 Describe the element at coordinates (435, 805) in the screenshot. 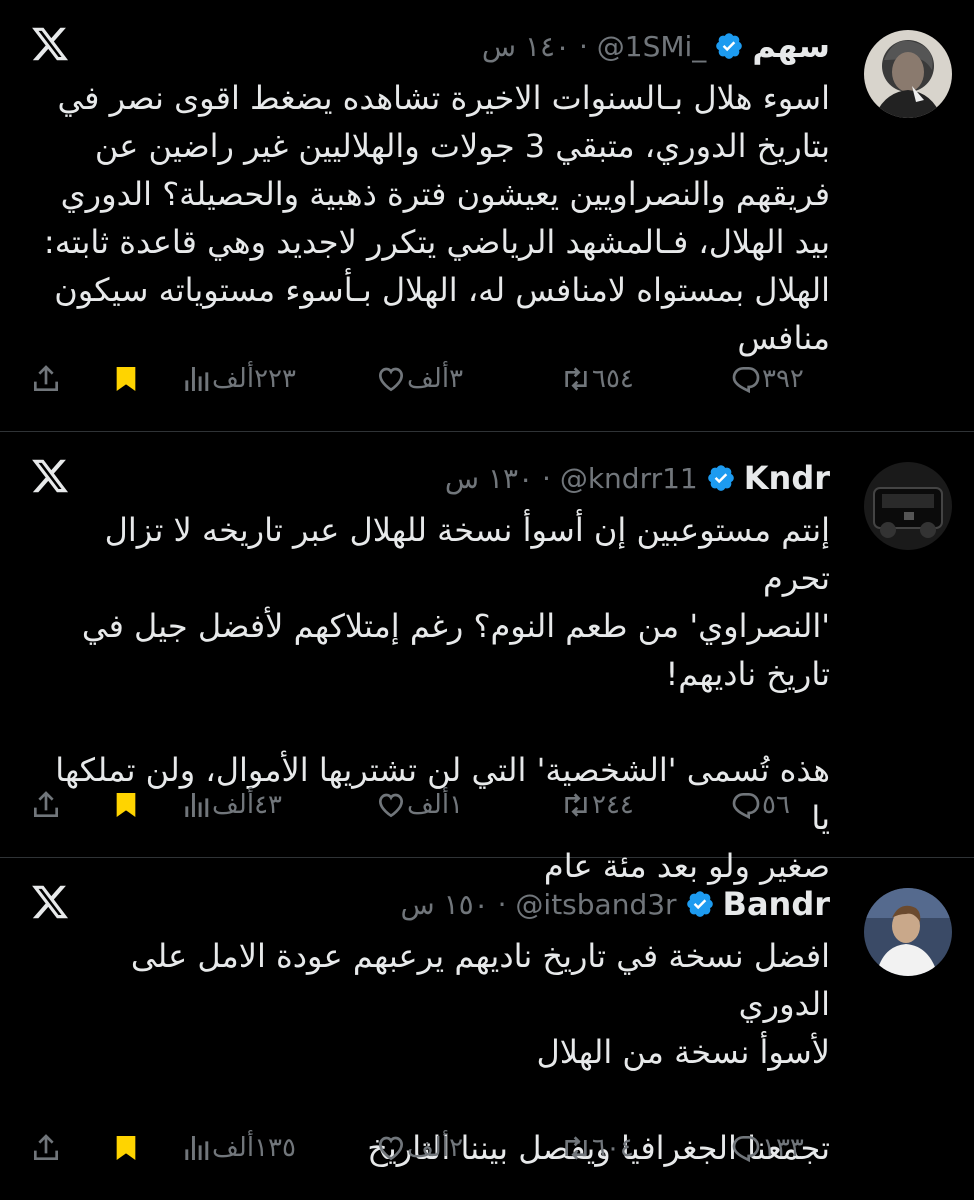

I see `likes-count: ١ألف` at that location.